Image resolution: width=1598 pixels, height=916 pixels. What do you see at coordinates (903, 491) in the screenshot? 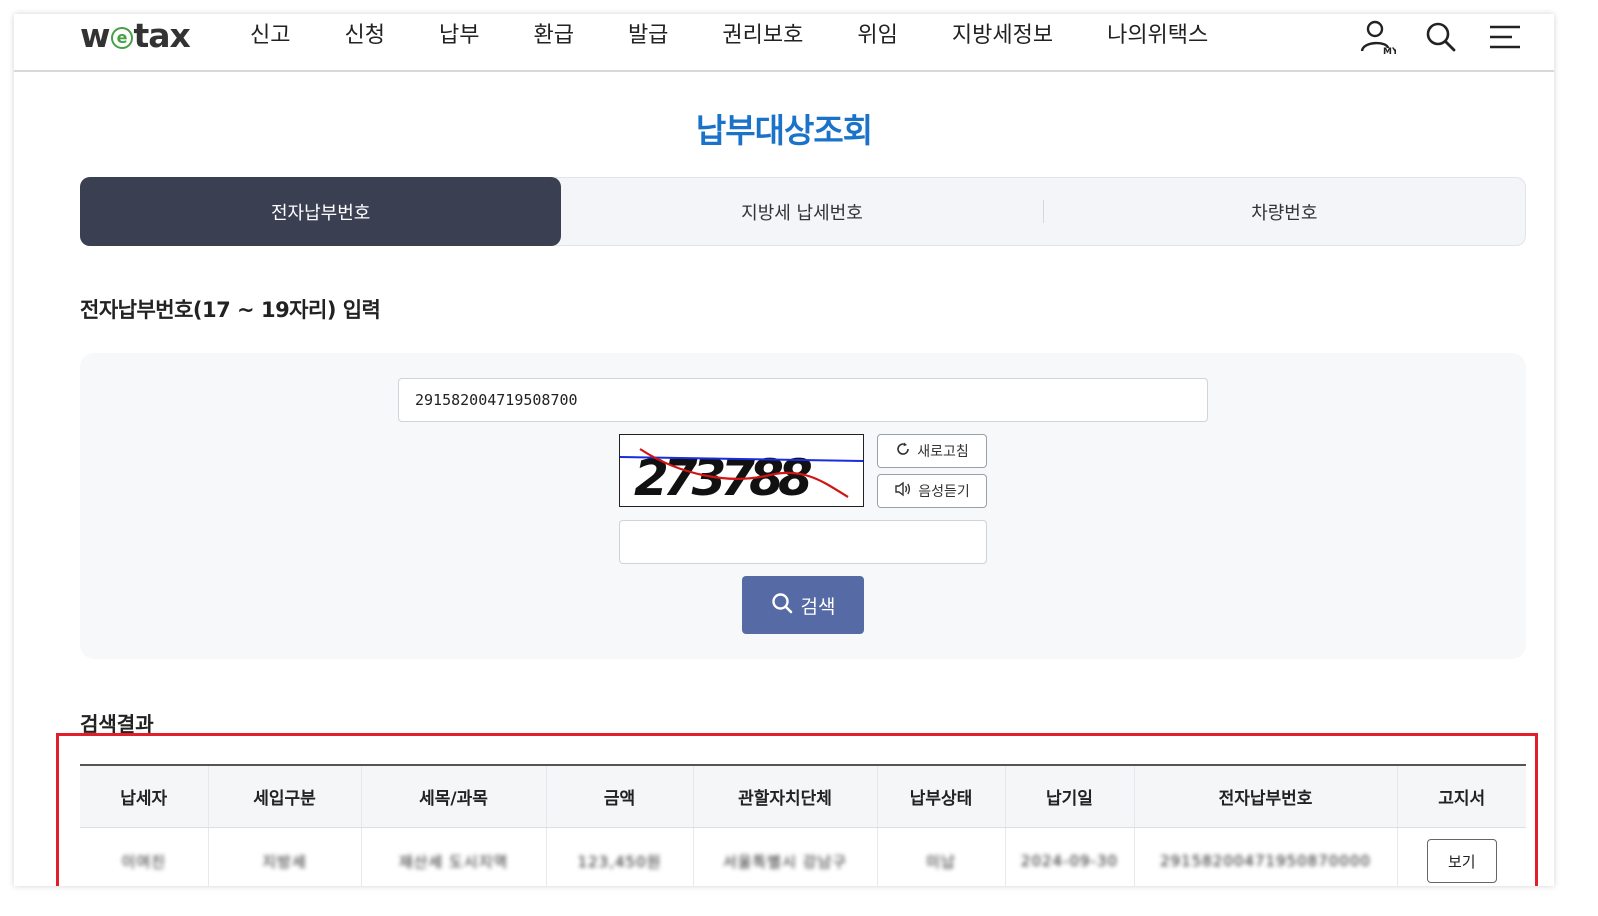
I see `speaker-icon` at bounding box center [903, 491].